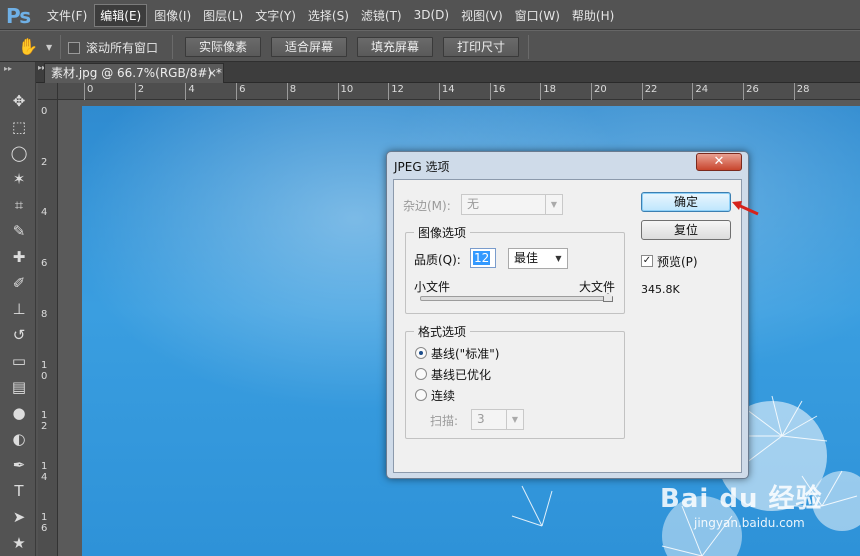 Image resolution: width=860 pixels, height=556 pixels. What do you see at coordinates (19, 439) in the screenshot?
I see `dodge-icon: ◐` at bounding box center [19, 439].